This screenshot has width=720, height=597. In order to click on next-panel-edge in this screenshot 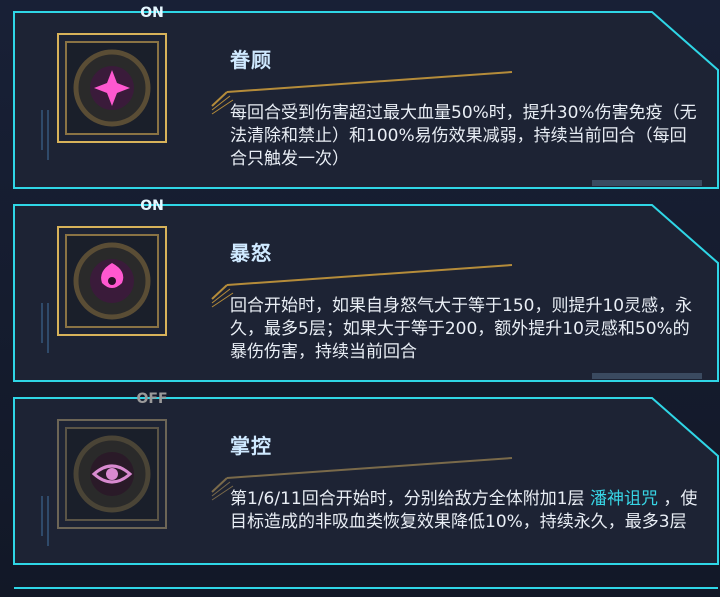, I will do `click(366, 588)`.